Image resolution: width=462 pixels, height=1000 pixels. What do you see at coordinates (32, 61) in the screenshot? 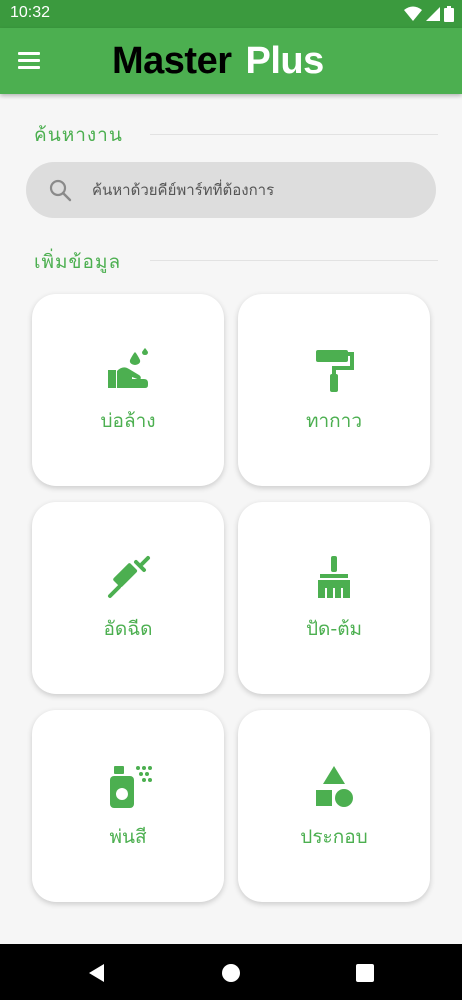
I see `menu-icon` at bounding box center [32, 61].